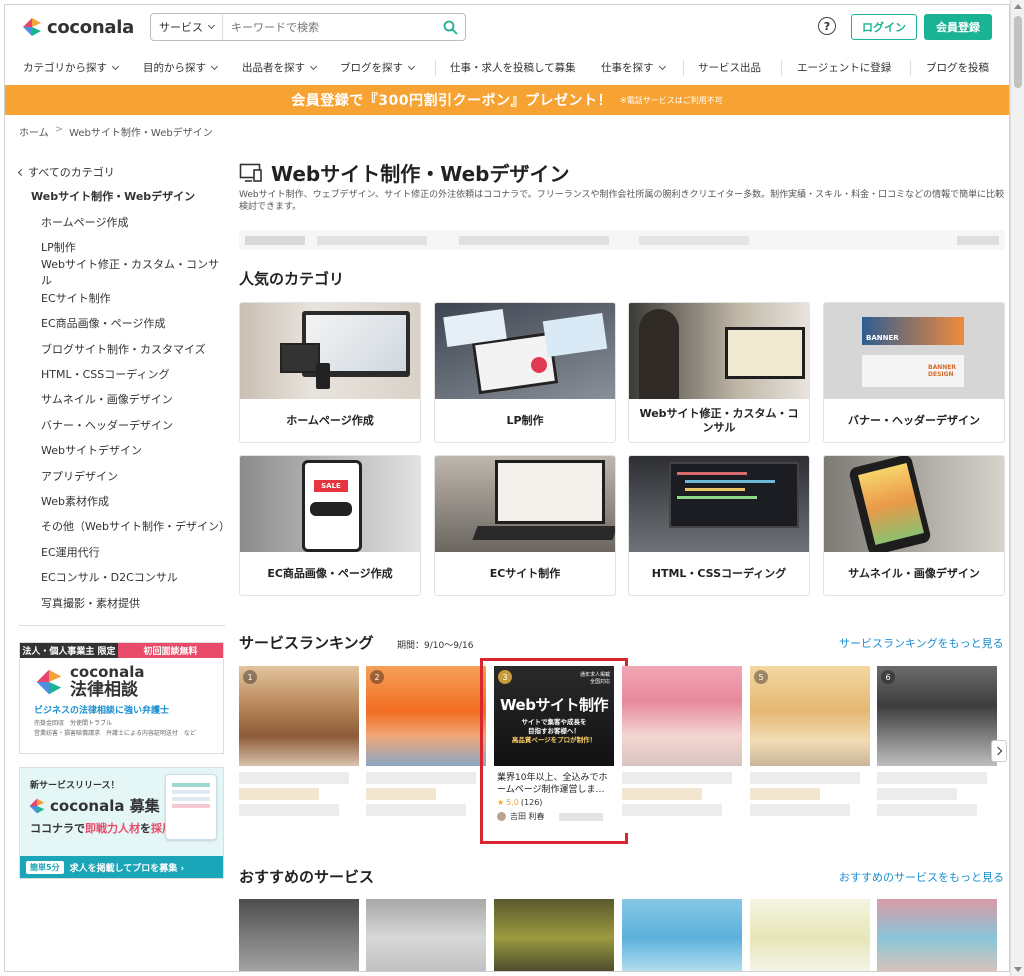  I want to click on category-card-lp: LP制作, so click(525, 372).